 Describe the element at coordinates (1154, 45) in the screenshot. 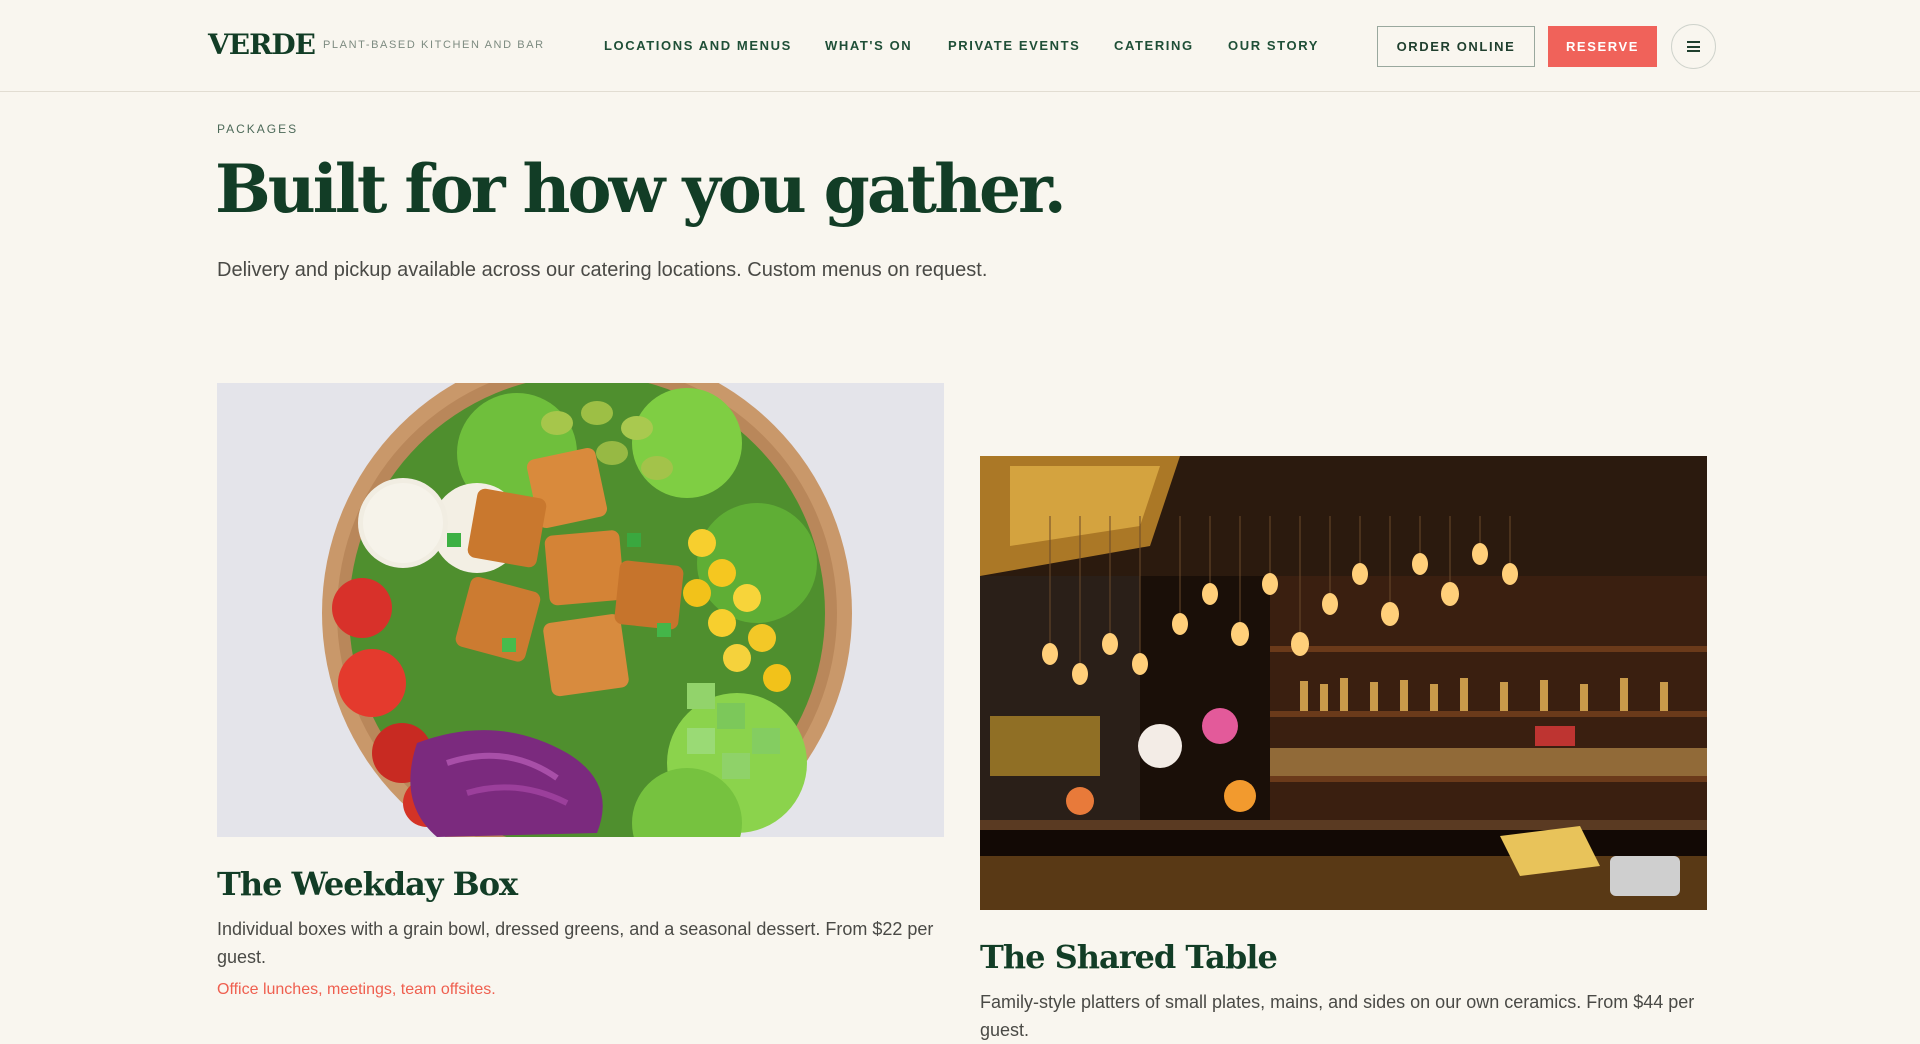

I see `nav-link-catering: CATERING` at that location.